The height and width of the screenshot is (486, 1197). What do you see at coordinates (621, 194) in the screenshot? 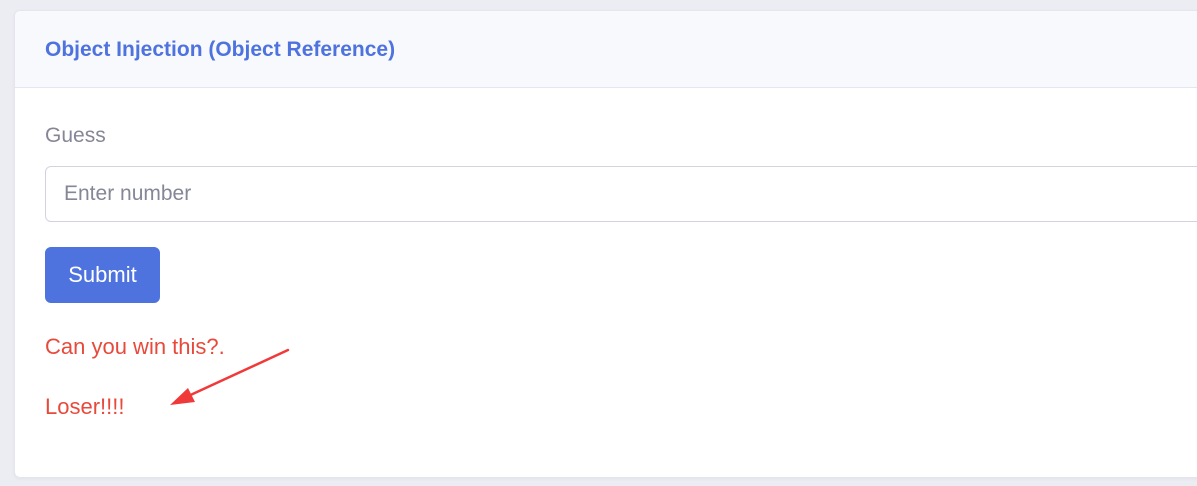
I see `guess-input` at bounding box center [621, 194].